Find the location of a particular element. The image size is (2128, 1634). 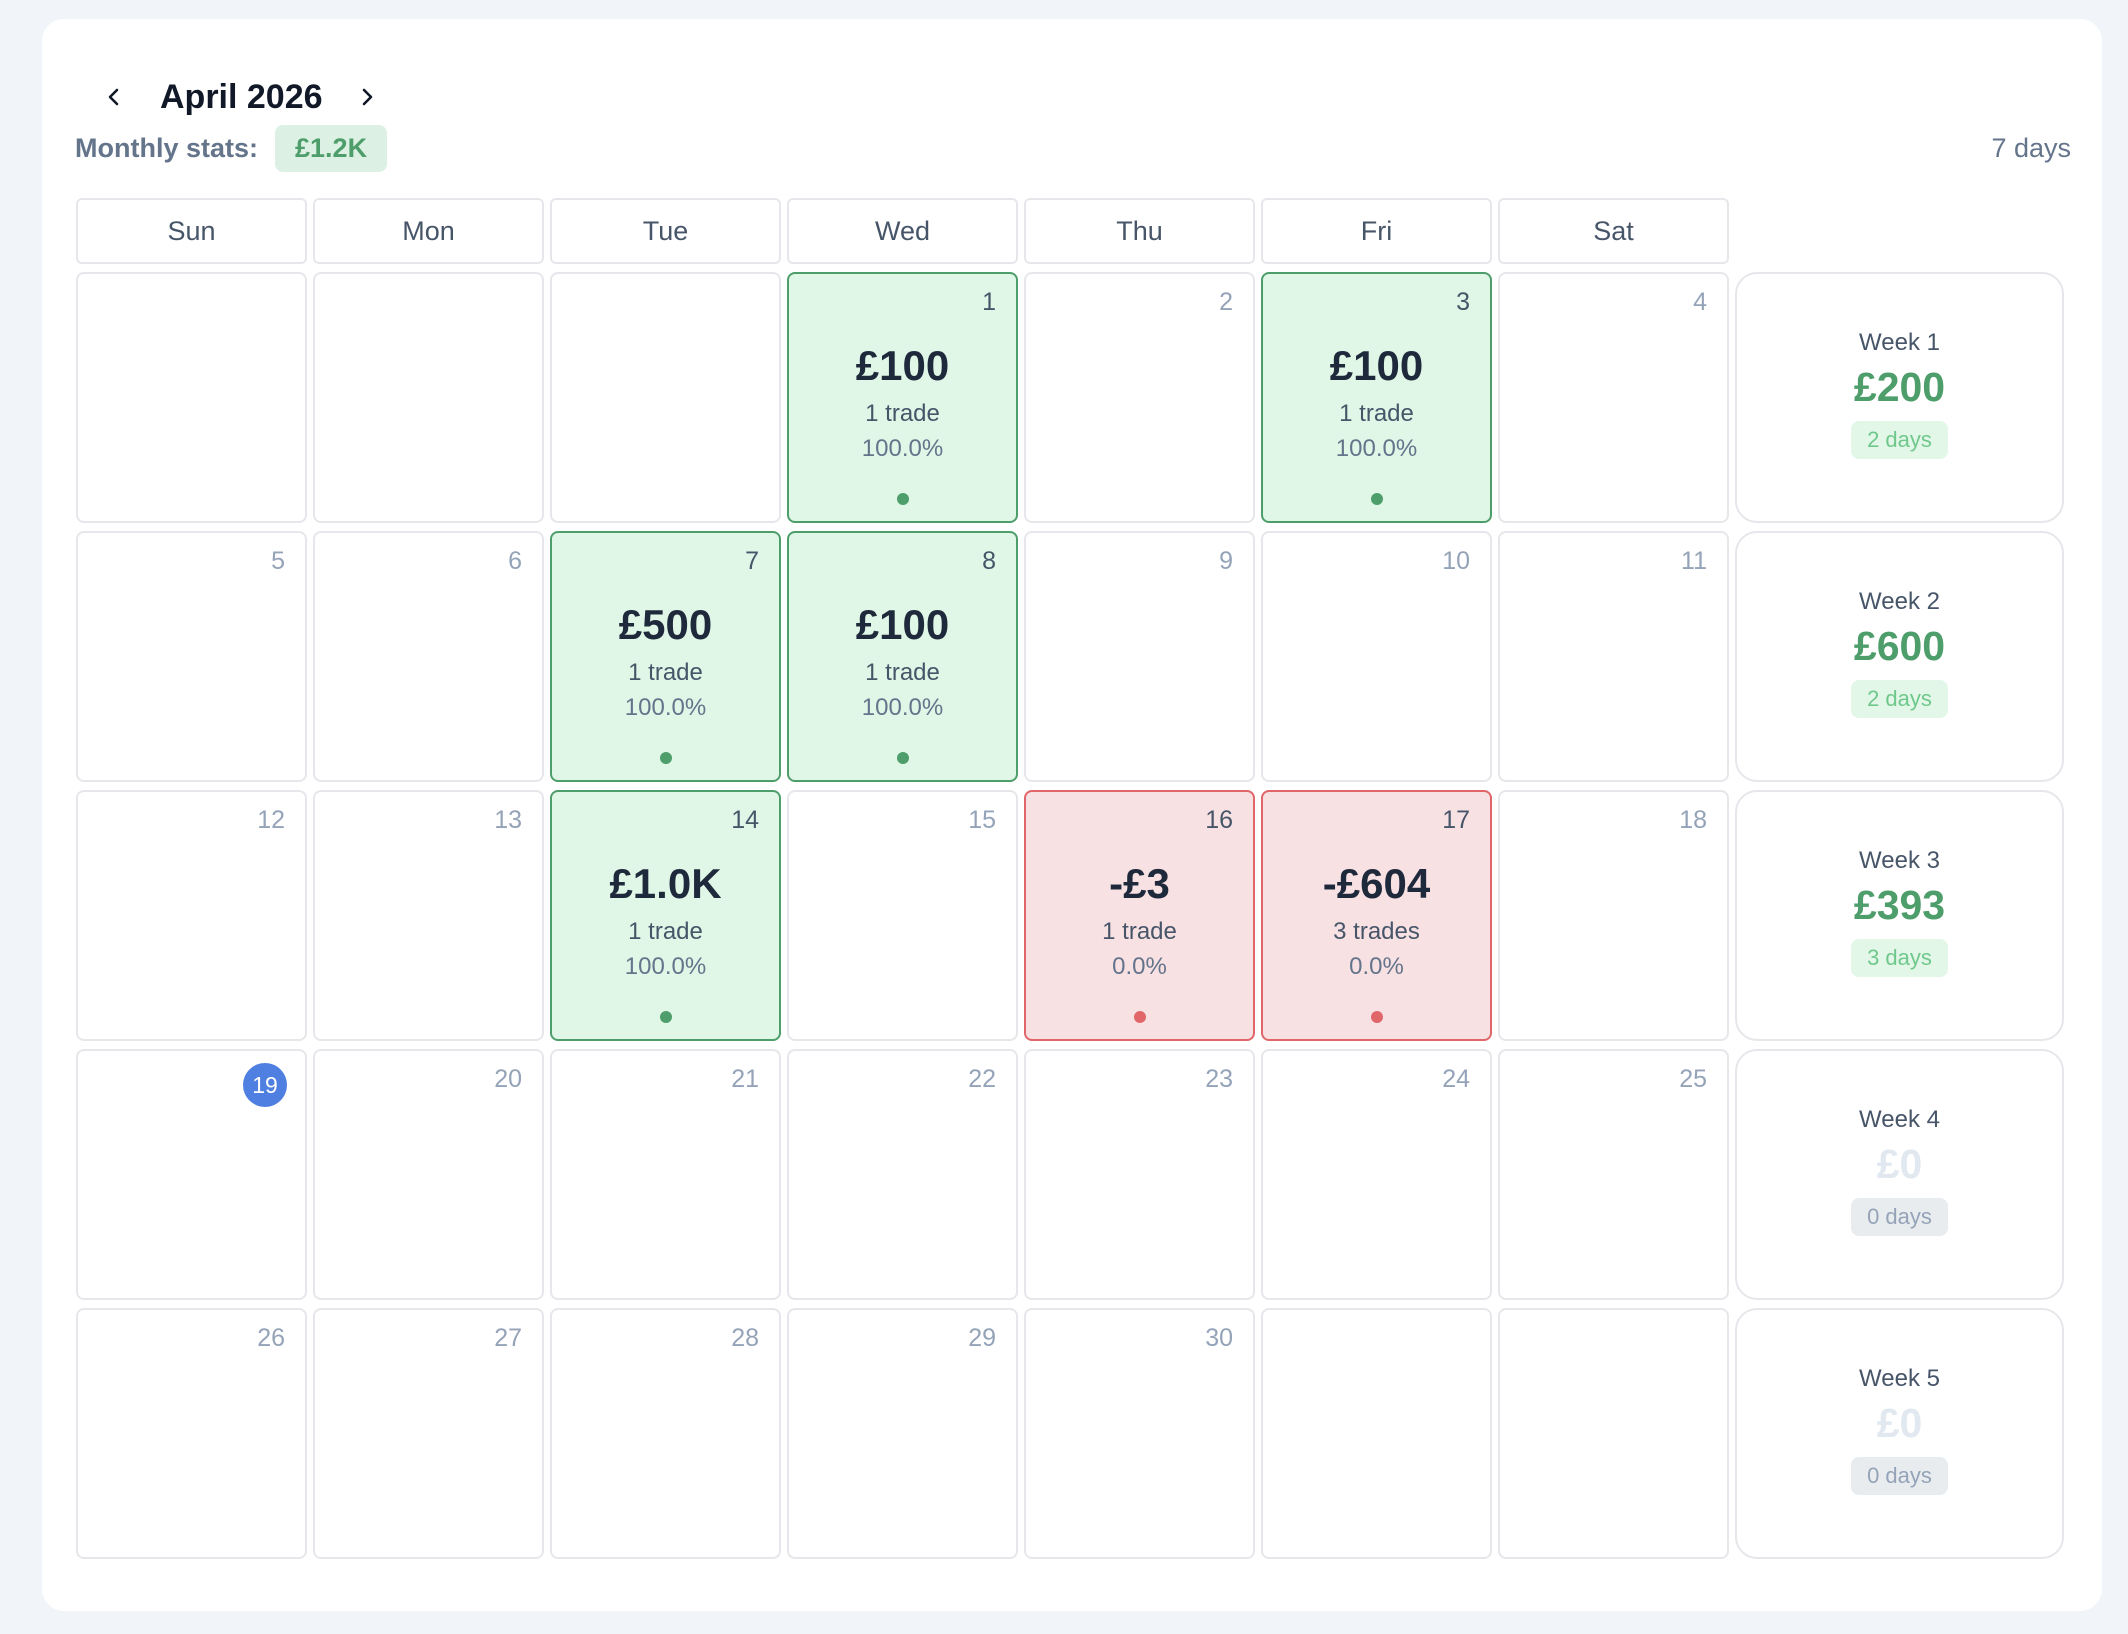

day-number: 12 is located at coordinates (271, 820).